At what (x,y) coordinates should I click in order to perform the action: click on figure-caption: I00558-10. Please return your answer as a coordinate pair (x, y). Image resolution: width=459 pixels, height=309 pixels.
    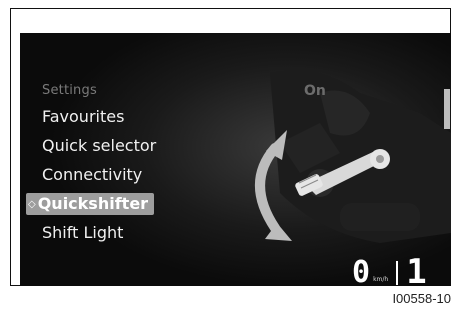
    Looking at the image, I should click on (421, 298).